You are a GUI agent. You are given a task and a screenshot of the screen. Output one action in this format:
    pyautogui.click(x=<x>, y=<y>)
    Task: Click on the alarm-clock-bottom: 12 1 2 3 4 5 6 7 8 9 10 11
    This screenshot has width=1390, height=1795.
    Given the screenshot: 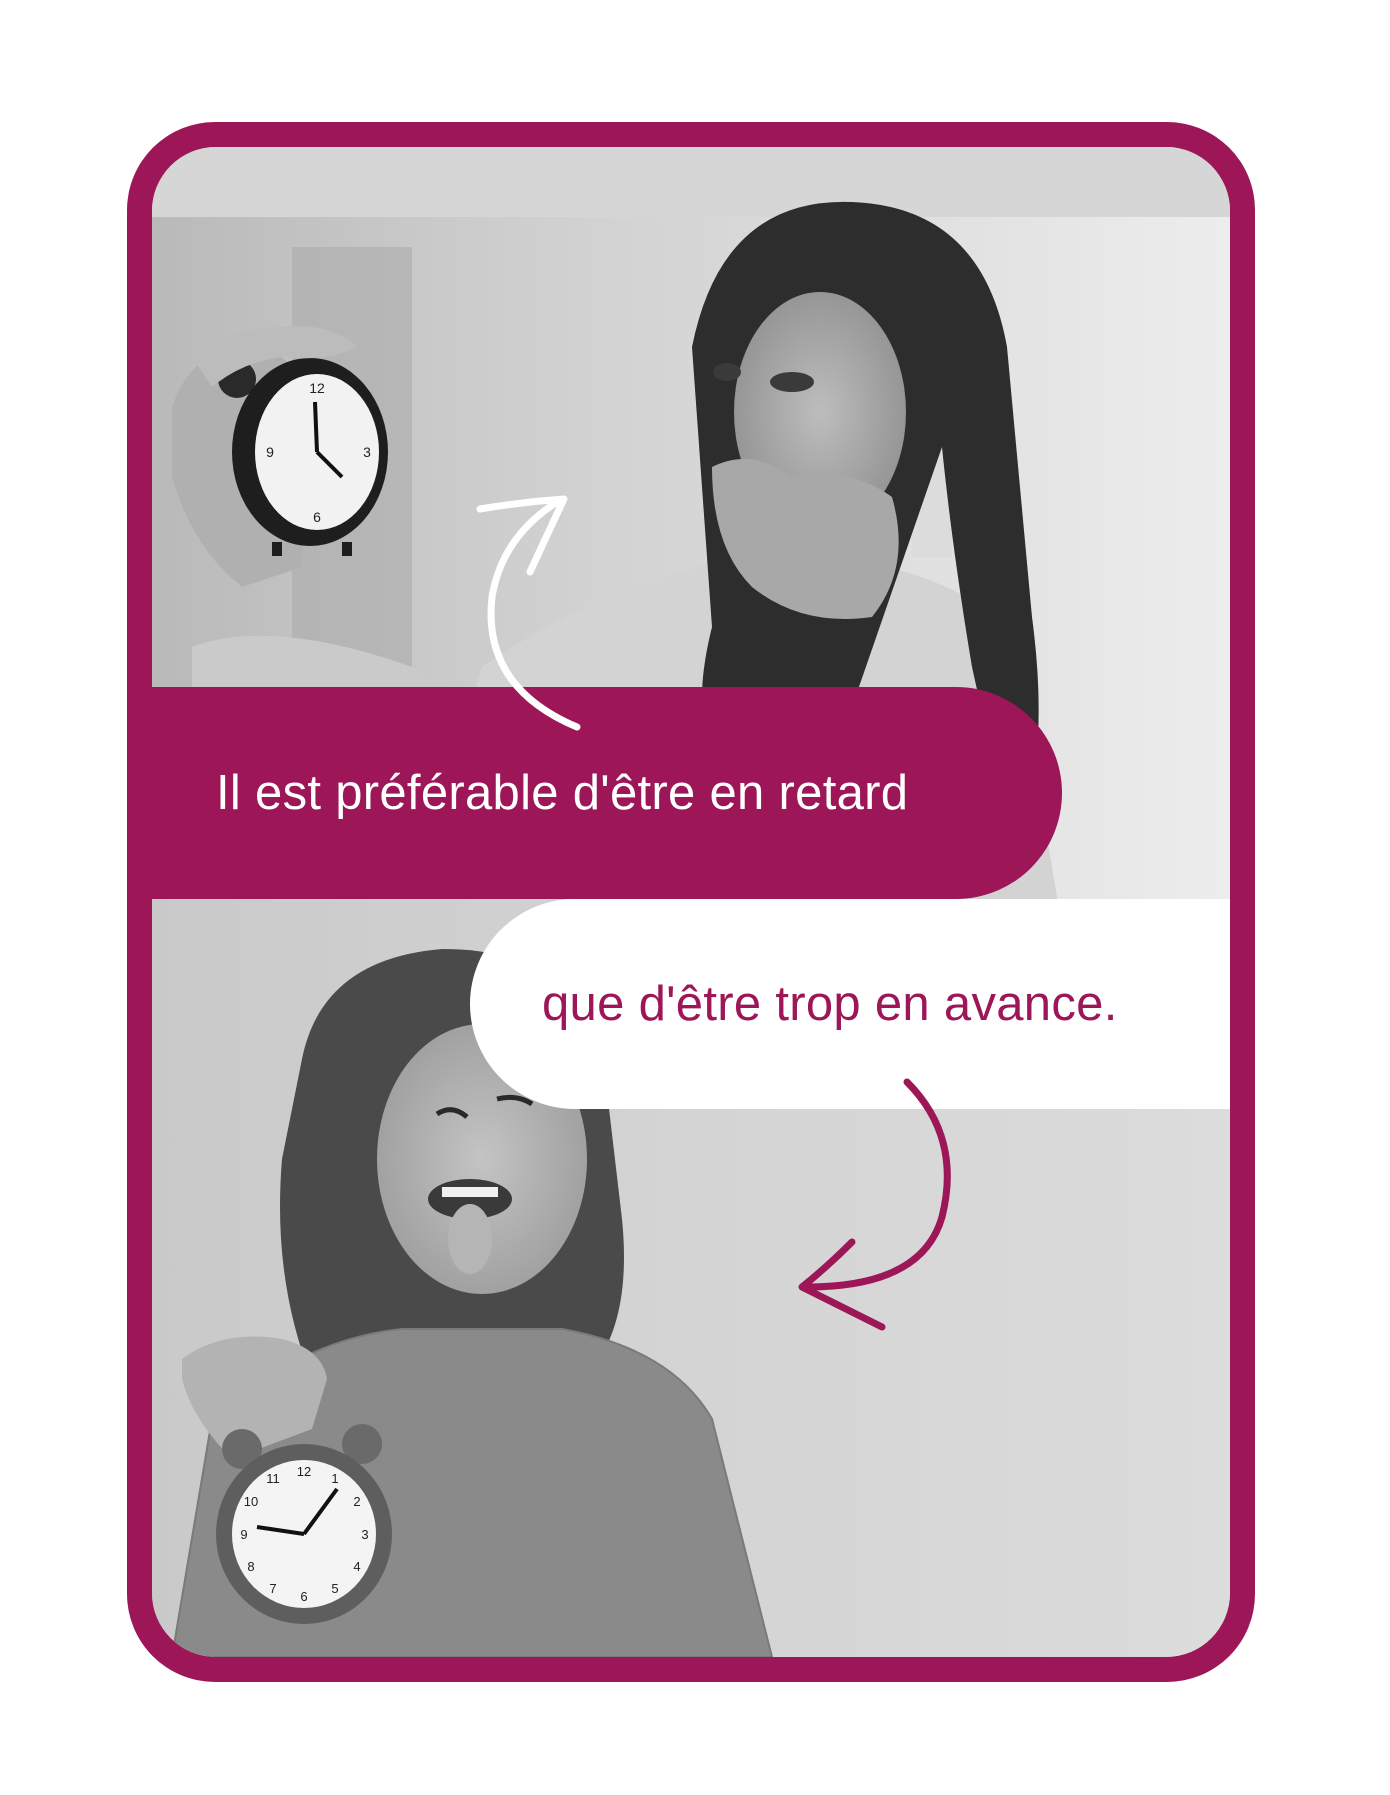 What is the action you would take?
    pyautogui.click(x=304, y=1524)
    